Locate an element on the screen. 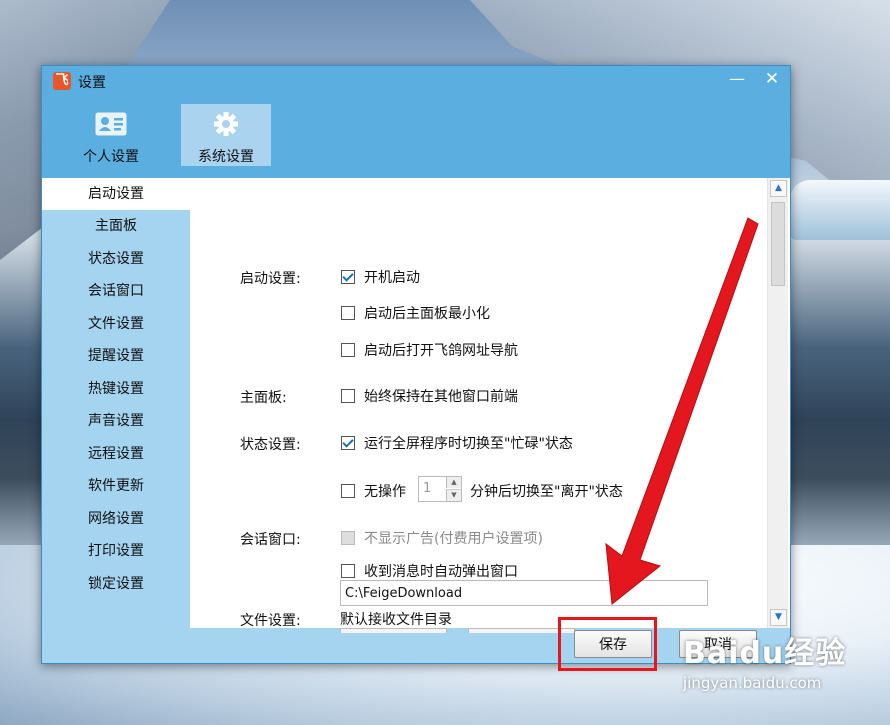 This screenshot has width=890, height=725. save-button-highlight-box is located at coordinates (607, 644).